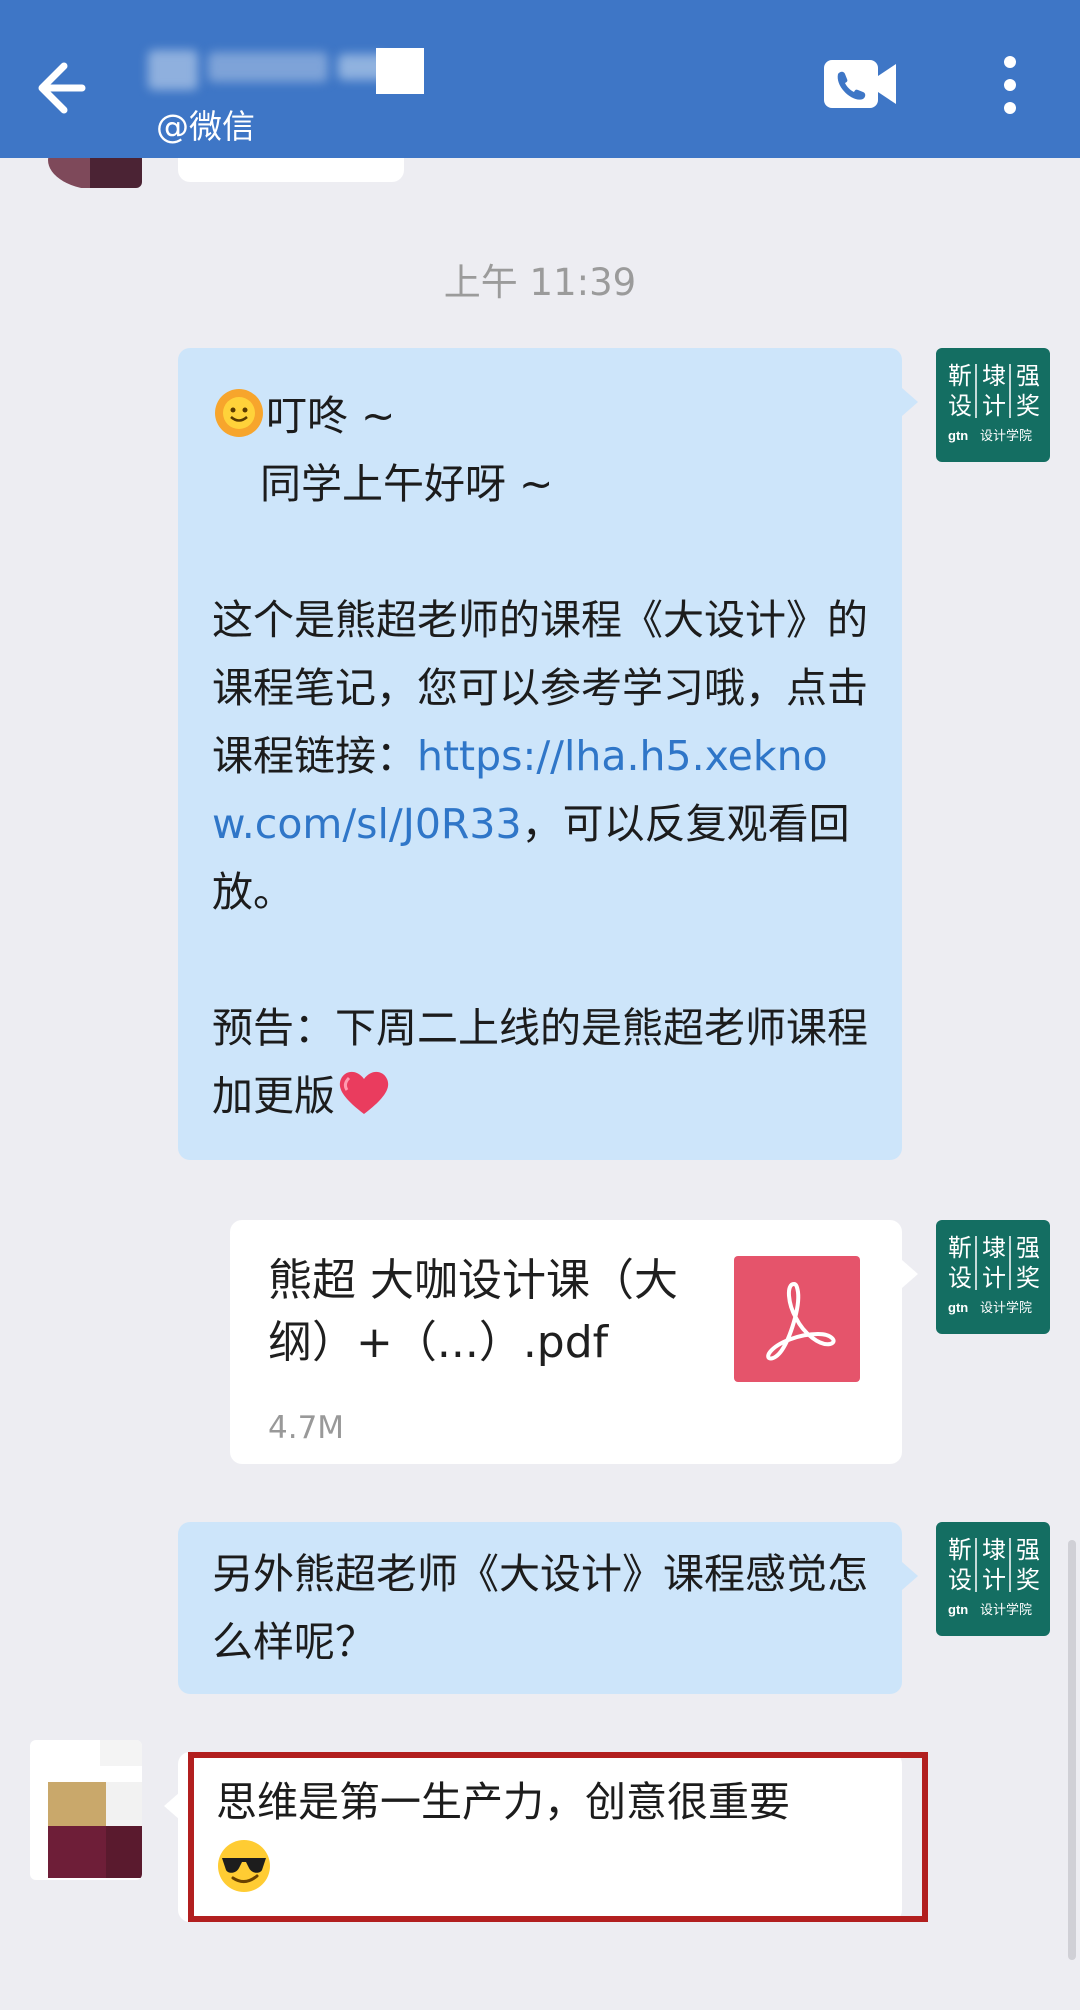 The image size is (1080, 2010). What do you see at coordinates (473, 1311) in the screenshot?
I see `file-name: 熊超 大咖设计课（大纲）+（...）.pdf` at bounding box center [473, 1311].